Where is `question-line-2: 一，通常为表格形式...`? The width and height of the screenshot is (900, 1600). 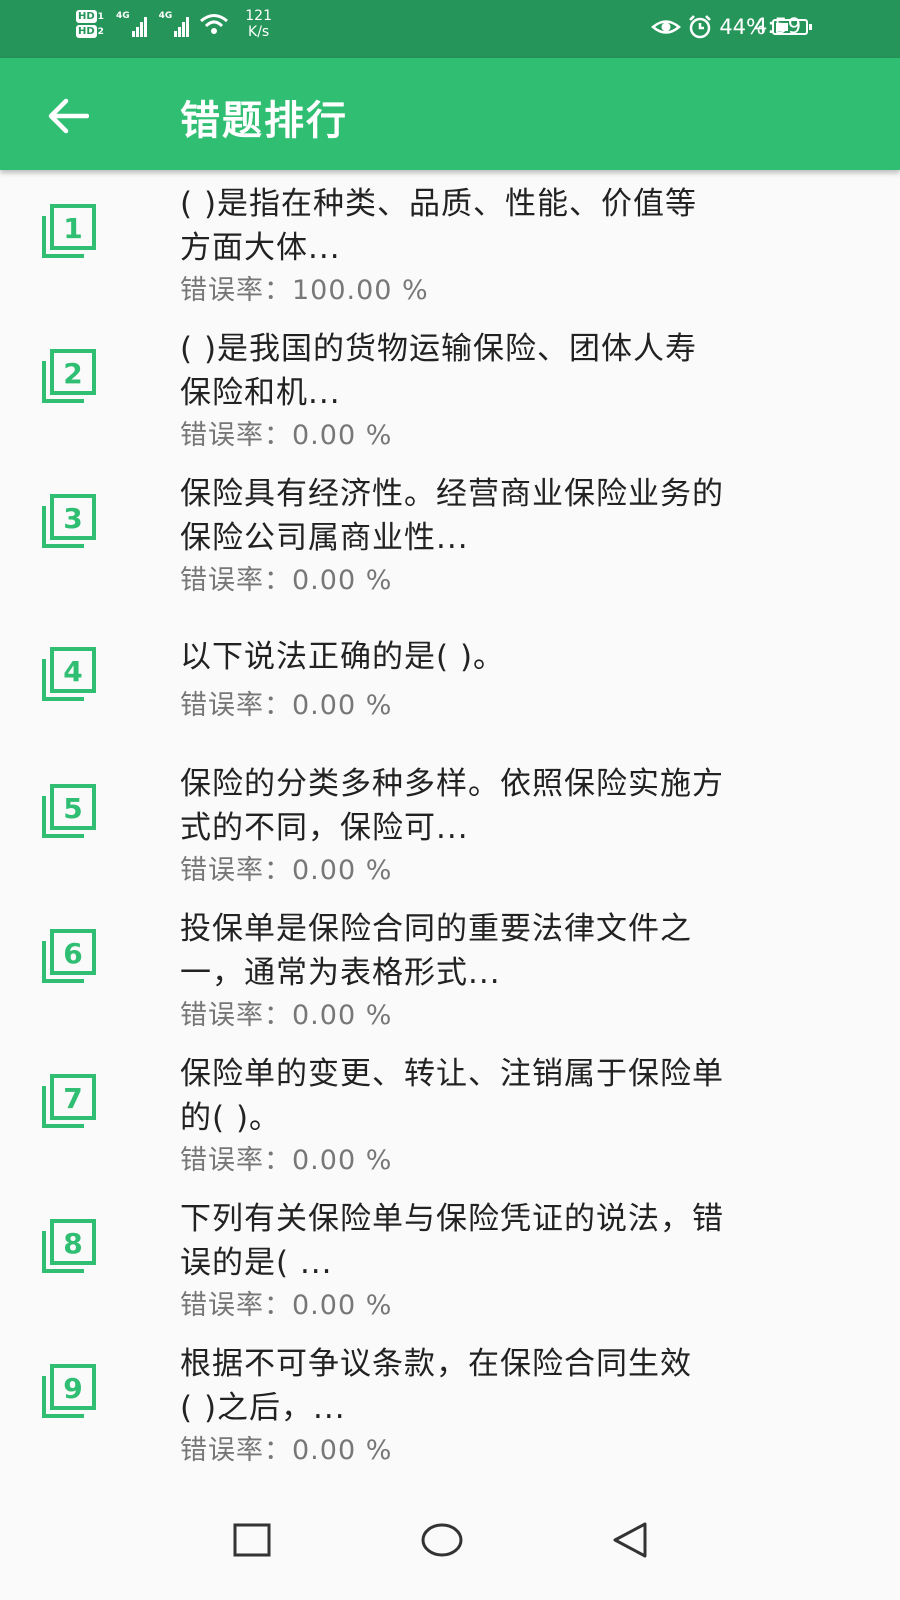 question-line-2: 一，通常为表格形式... is located at coordinates (340, 973).